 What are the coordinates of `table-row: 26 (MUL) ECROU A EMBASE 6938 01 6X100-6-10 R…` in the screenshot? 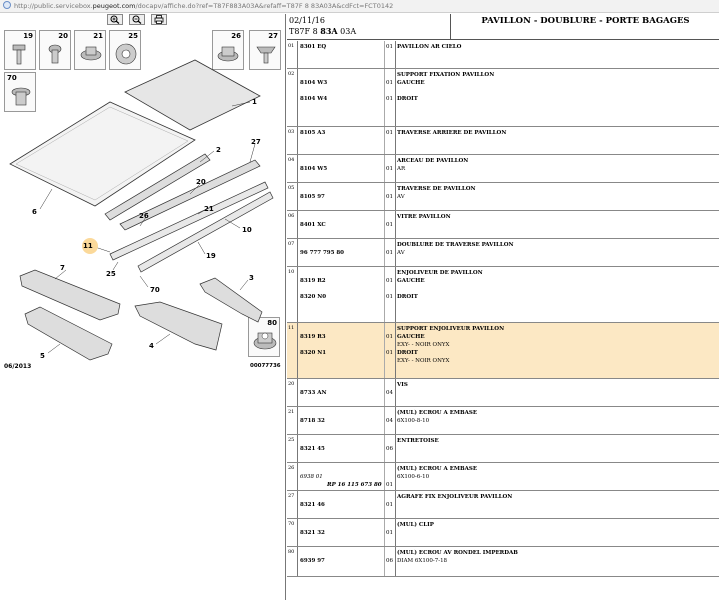 It's located at (503, 477).